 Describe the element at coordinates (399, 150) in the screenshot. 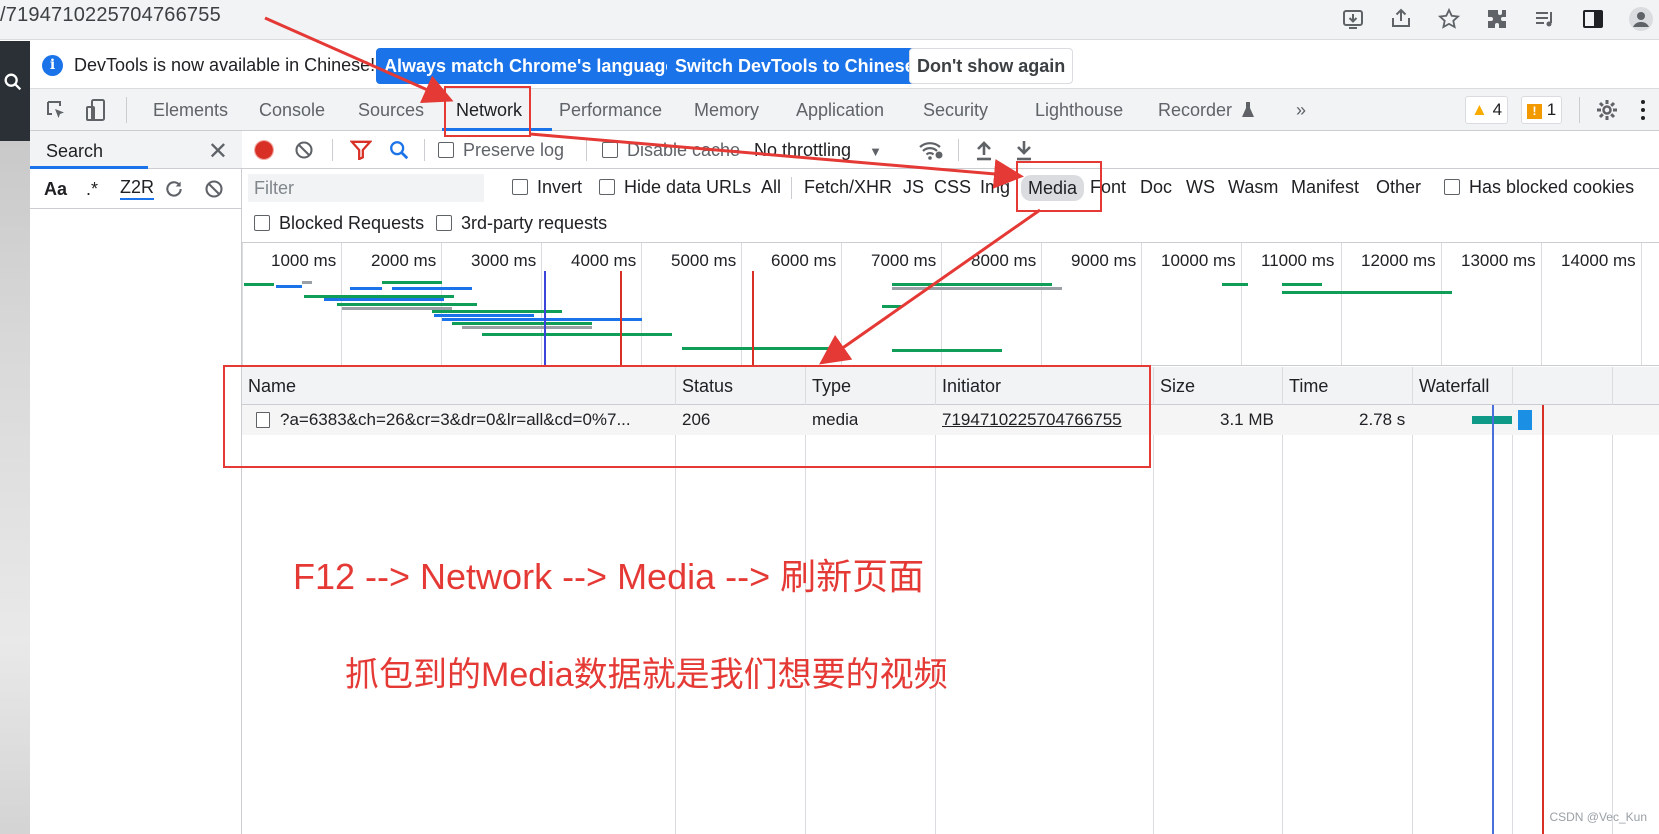

I see `search-icon` at that location.